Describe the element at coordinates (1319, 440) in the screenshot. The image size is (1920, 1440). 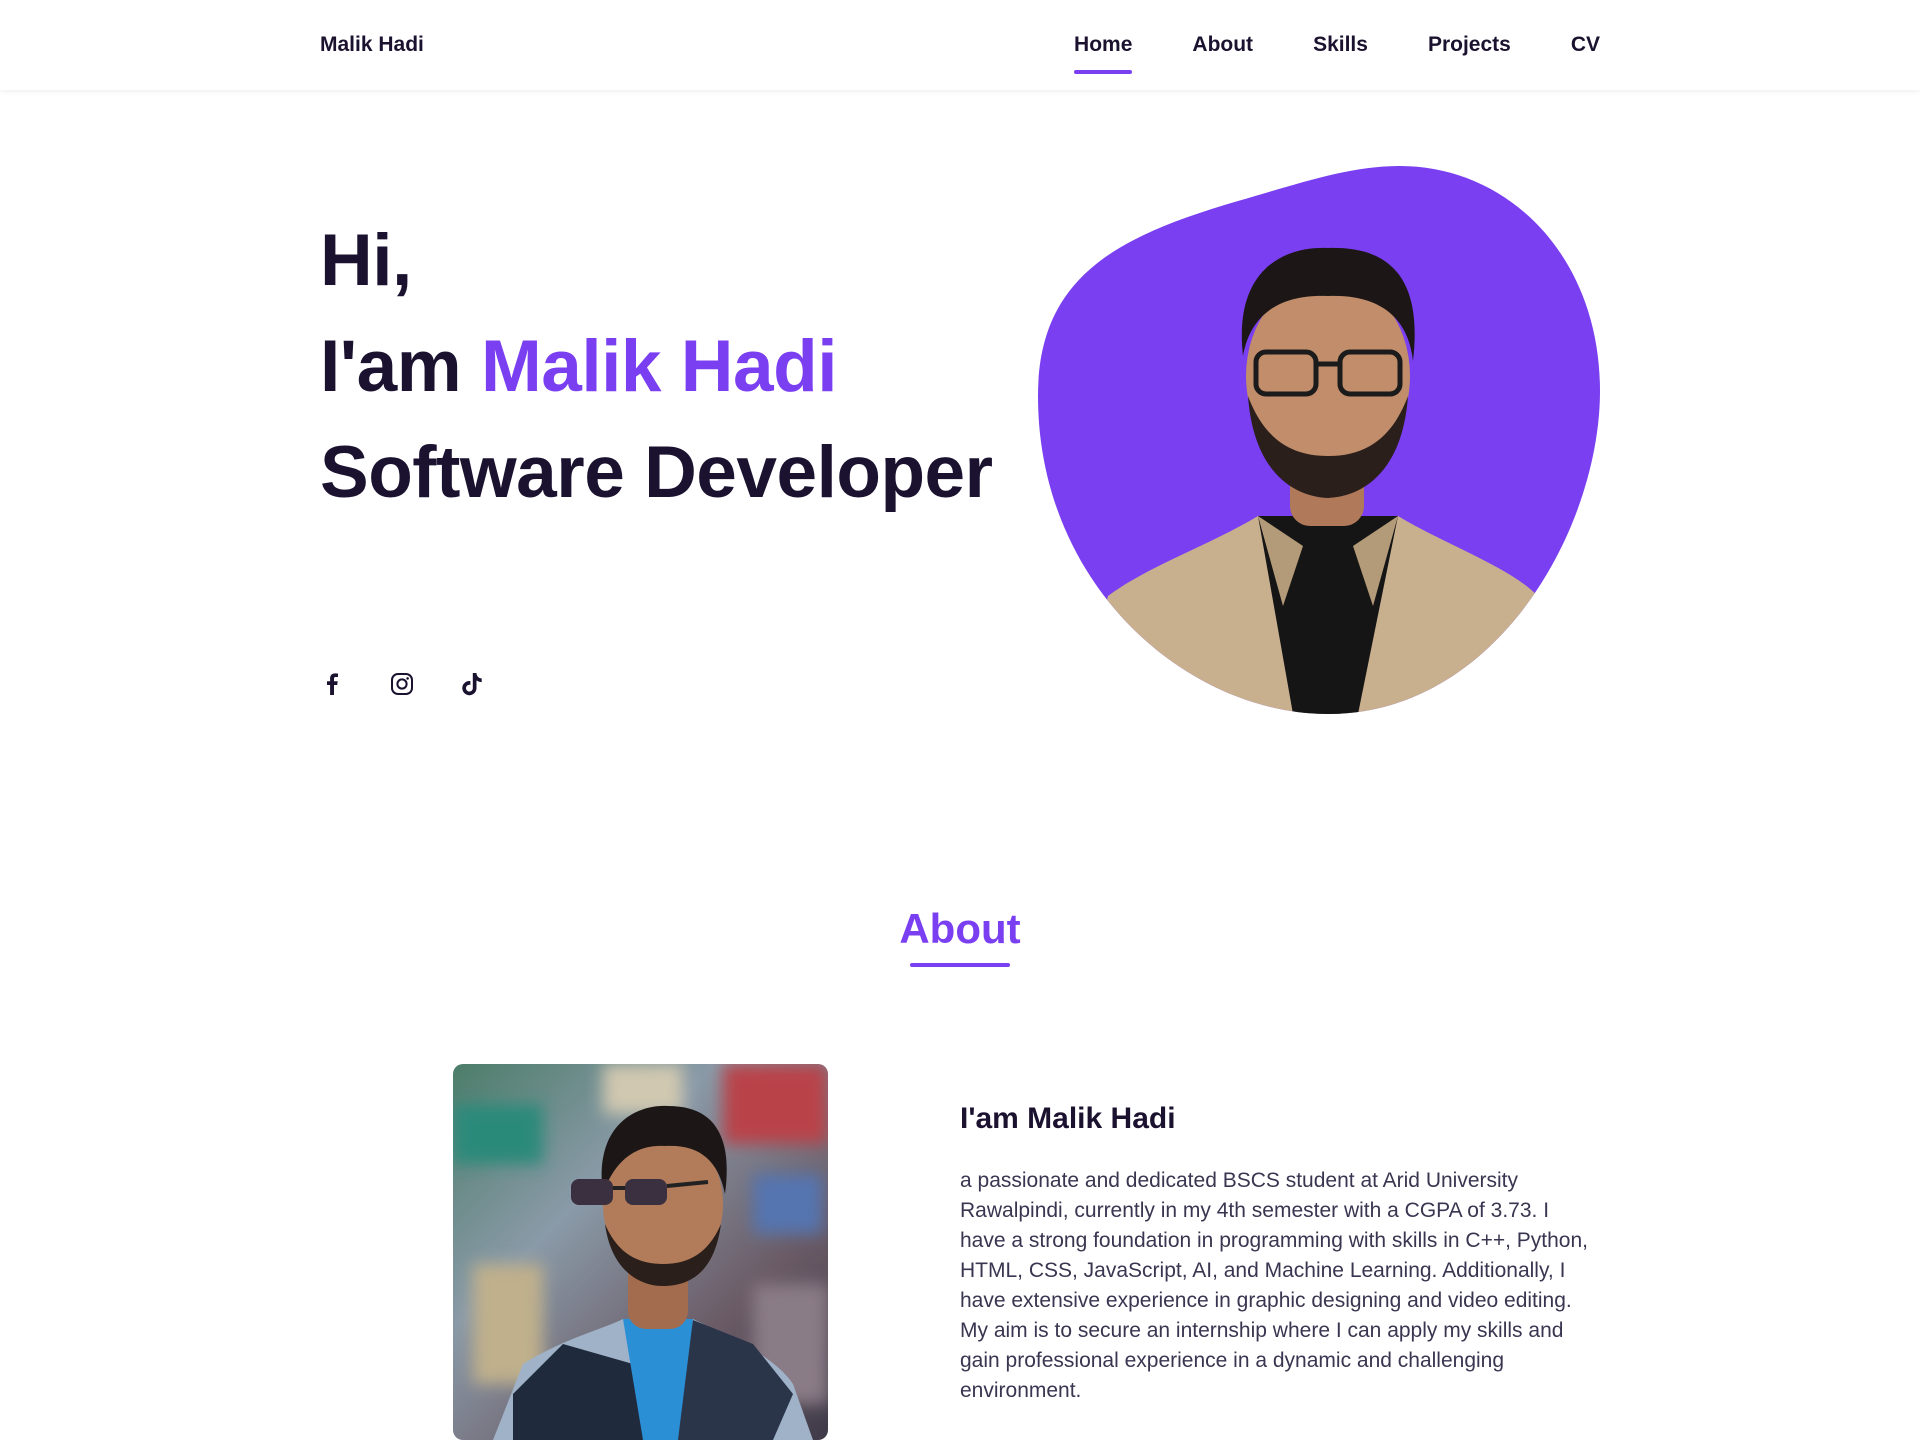
I see `hero-portrait` at that location.